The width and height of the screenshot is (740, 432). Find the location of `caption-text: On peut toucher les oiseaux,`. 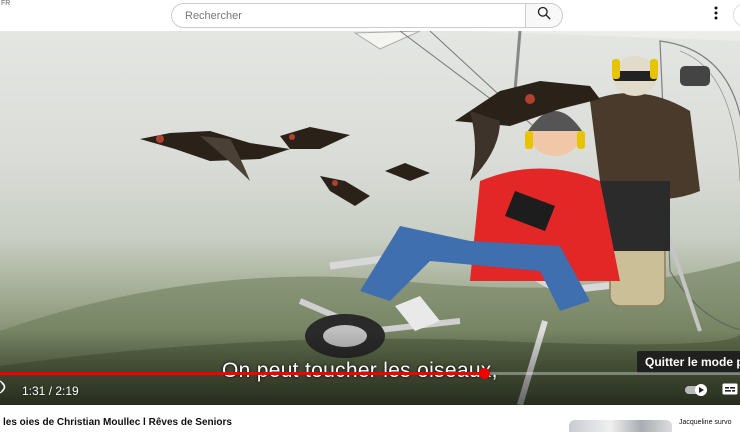

caption-text: On peut toucher les oiseaux, is located at coordinates (360, 370).